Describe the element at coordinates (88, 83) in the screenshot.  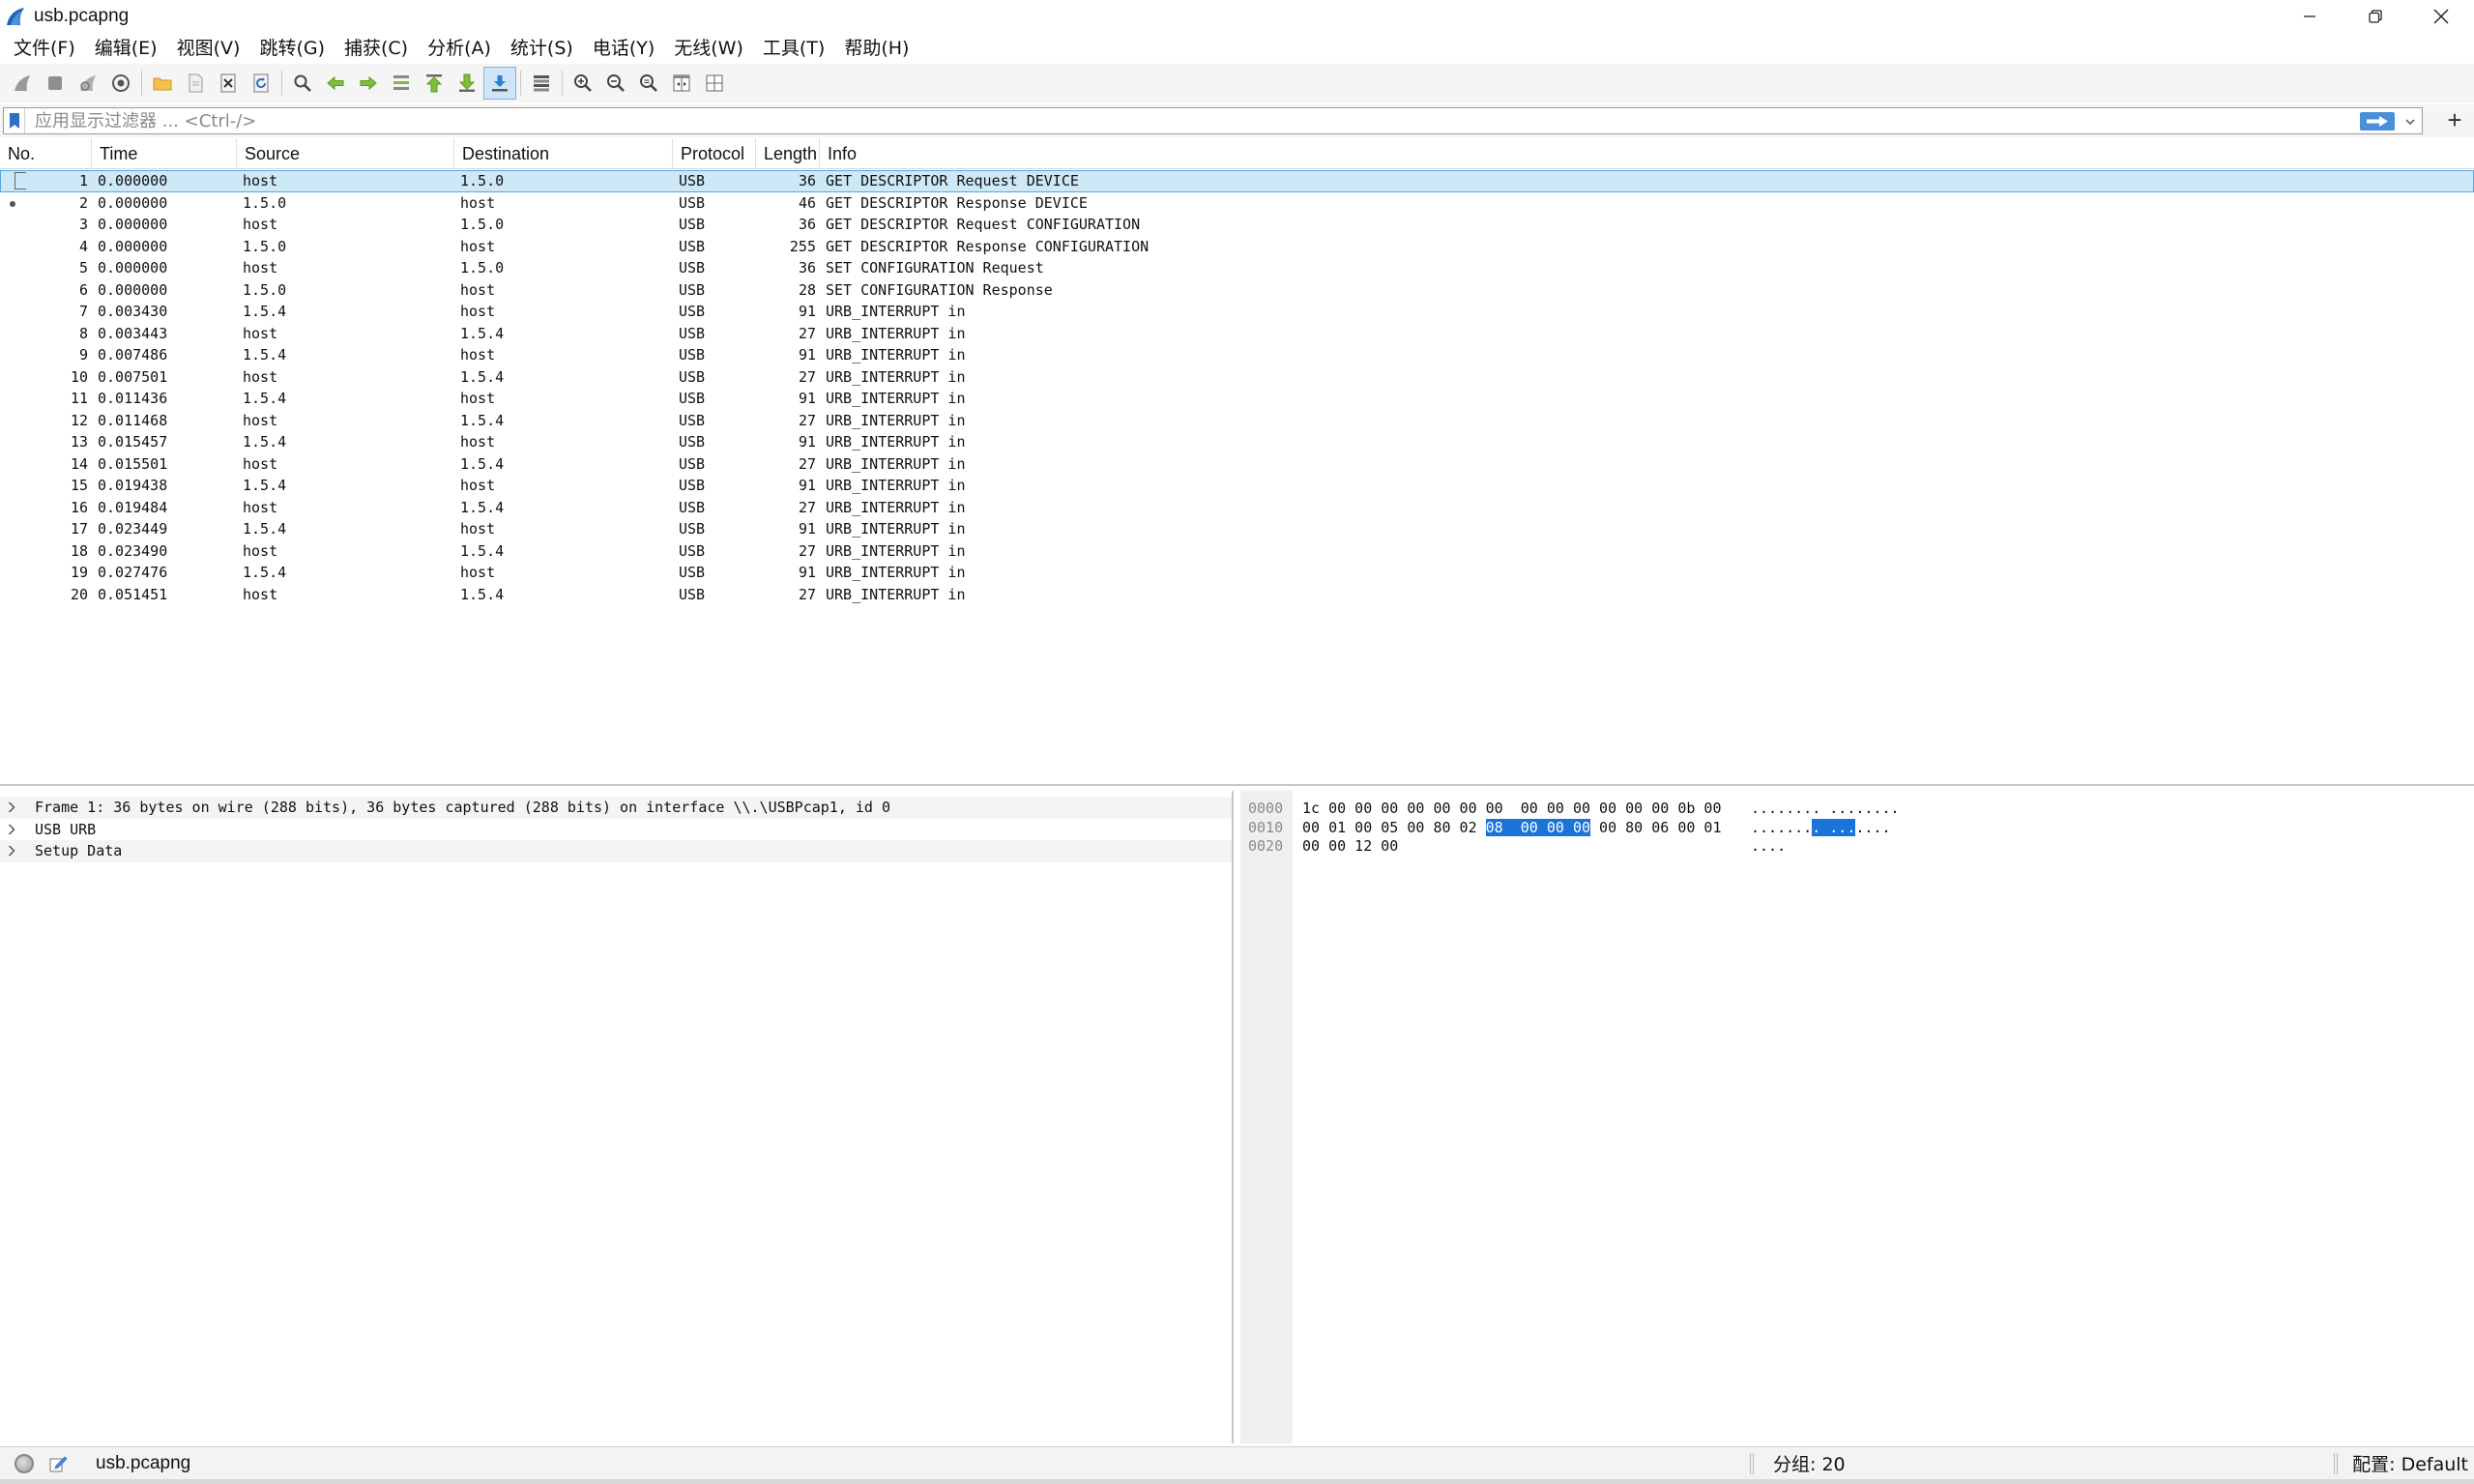
I see `restart-capture-button` at that location.